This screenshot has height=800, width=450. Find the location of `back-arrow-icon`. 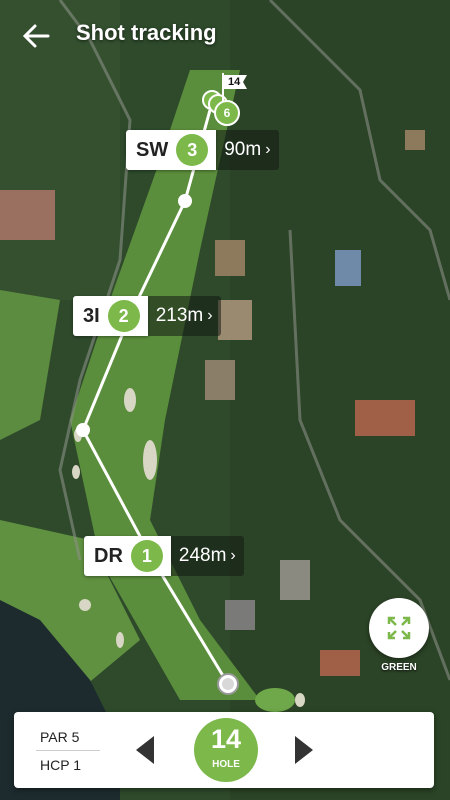

back-arrow-icon is located at coordinates (36, 36).